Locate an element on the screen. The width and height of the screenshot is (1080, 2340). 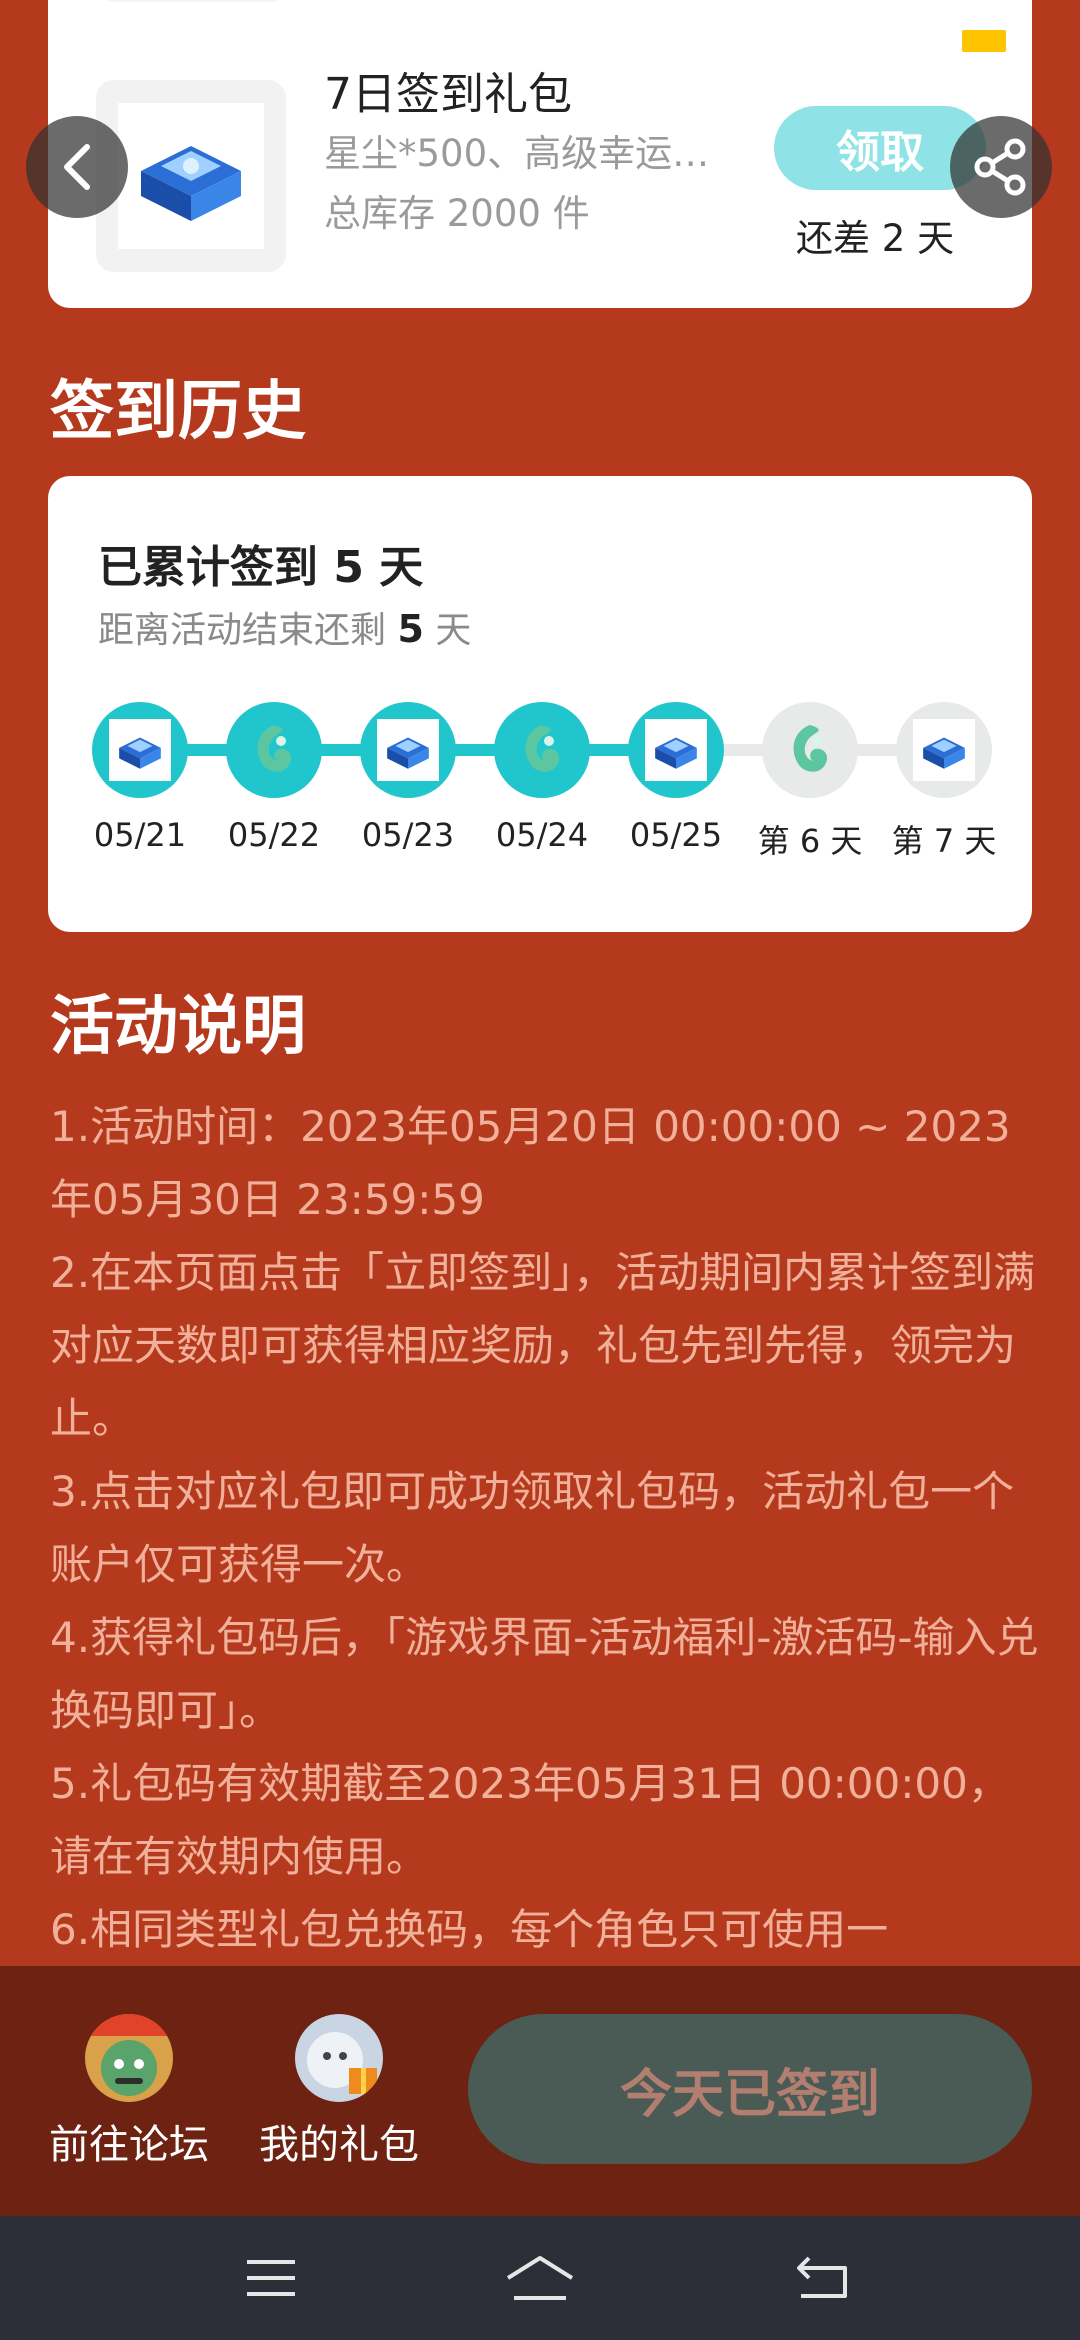
previous-card-edge is located at coordinates (193, 1).